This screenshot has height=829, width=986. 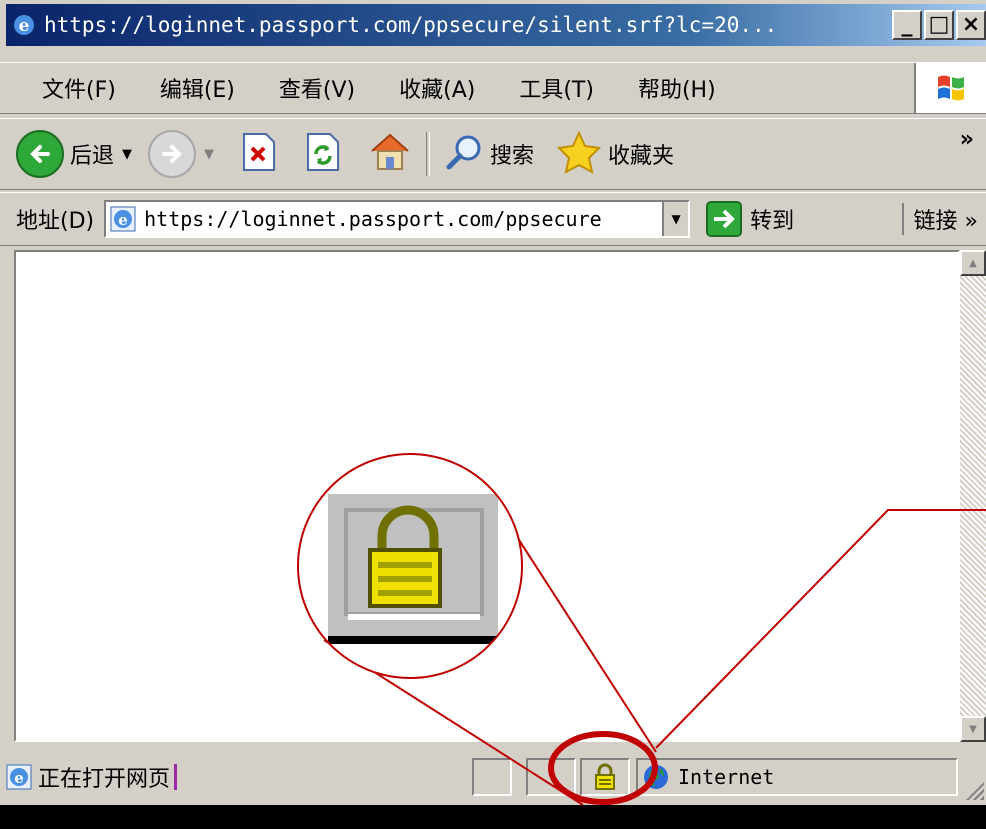 I want to click on vertical-scrollbar: ▲ ▼, so click(x=973, y=496).